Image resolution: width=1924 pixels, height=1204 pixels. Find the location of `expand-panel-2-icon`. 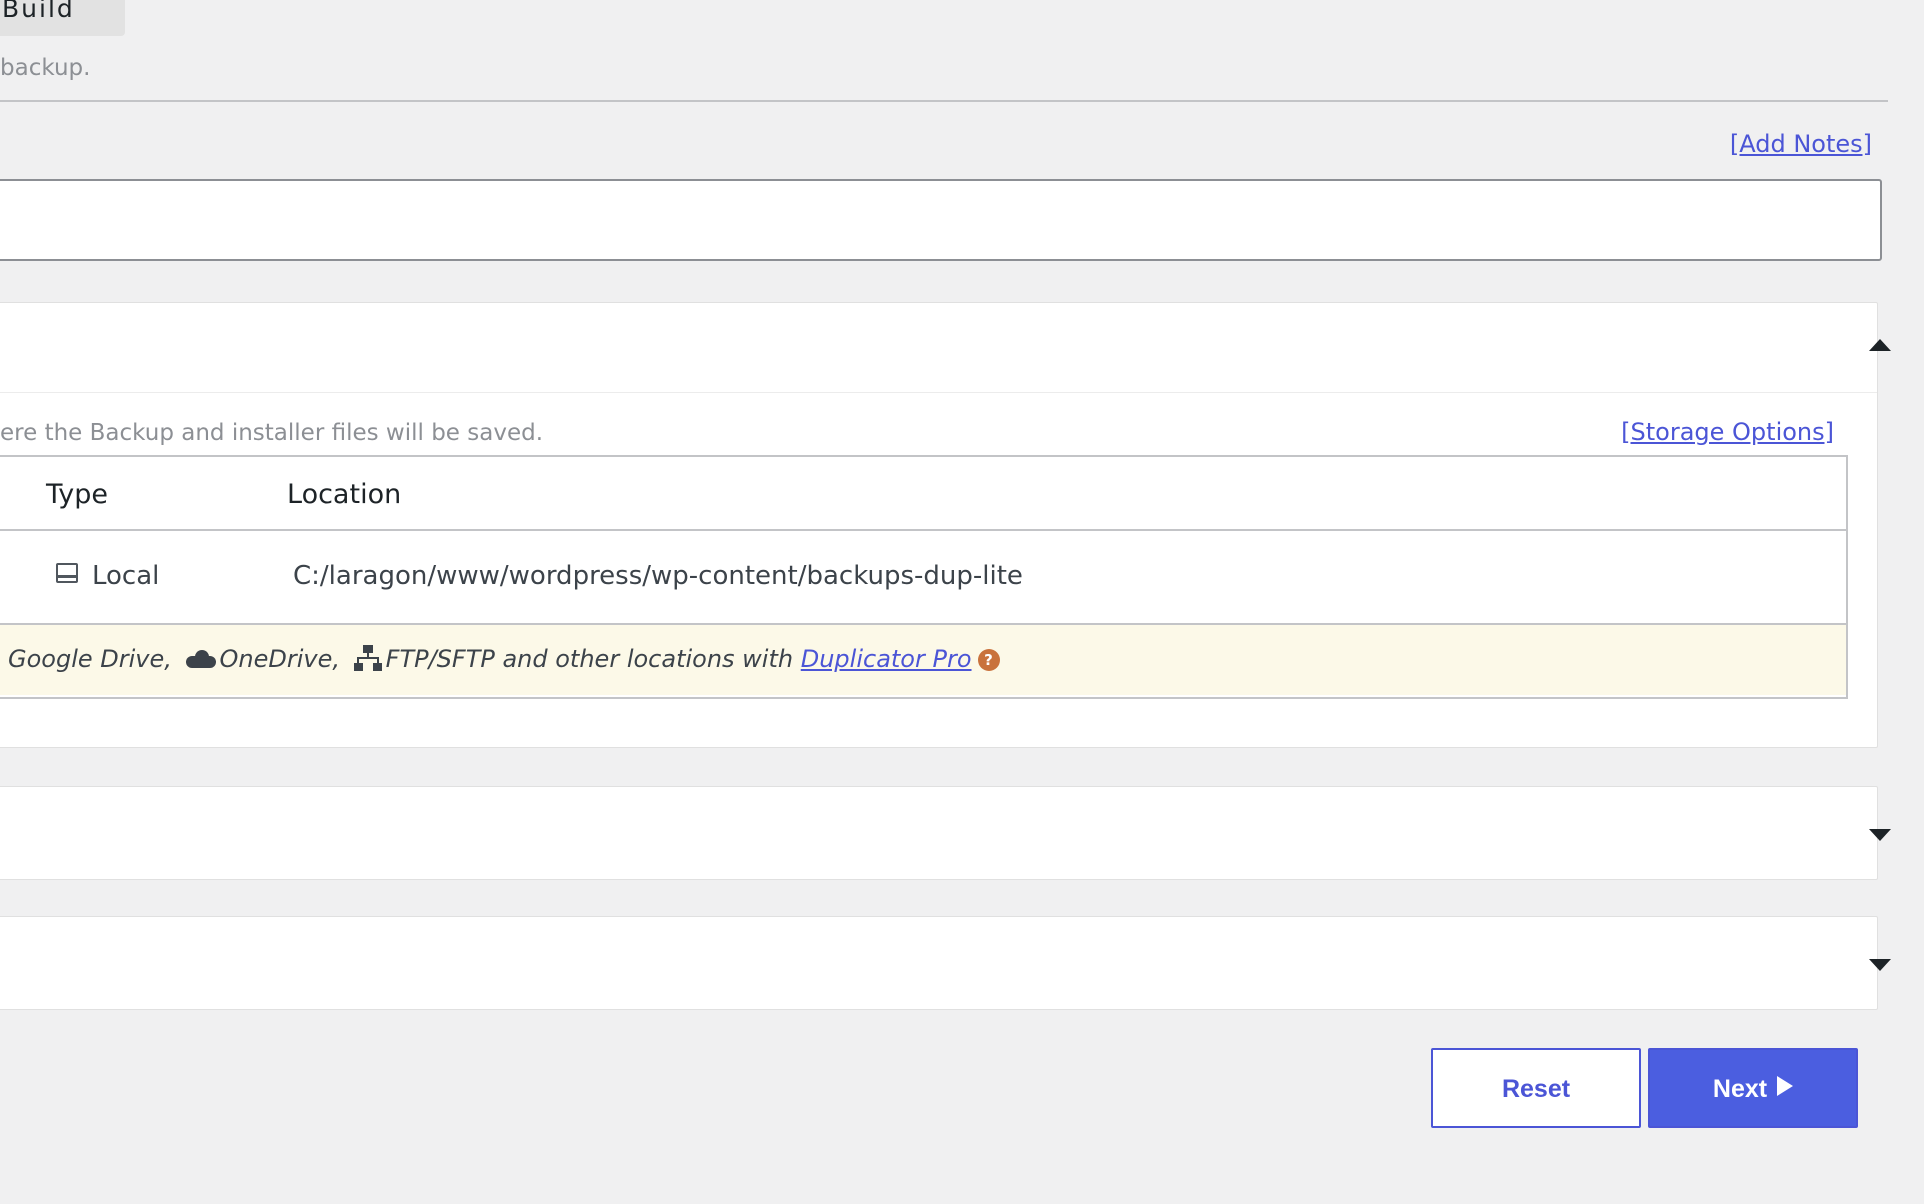

expand-panel-2-icon is located at coordinates (1880, 965).